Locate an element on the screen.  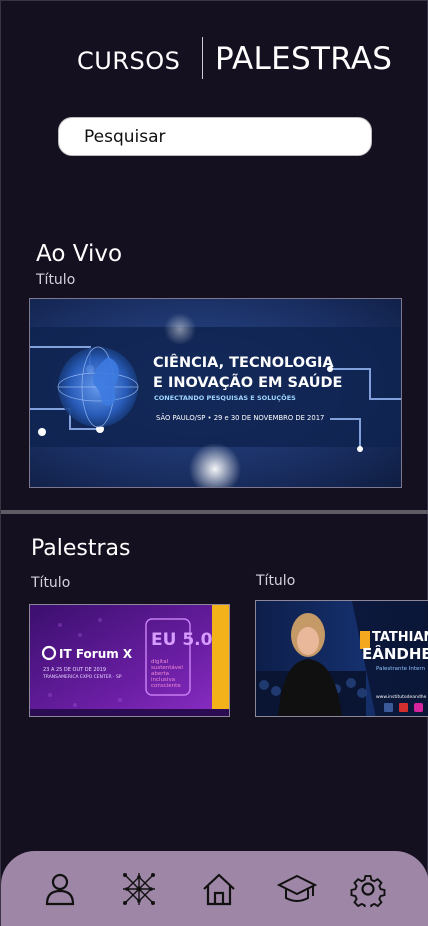
palestras-section-heading: Palestras is located at coordinates (81, 548).